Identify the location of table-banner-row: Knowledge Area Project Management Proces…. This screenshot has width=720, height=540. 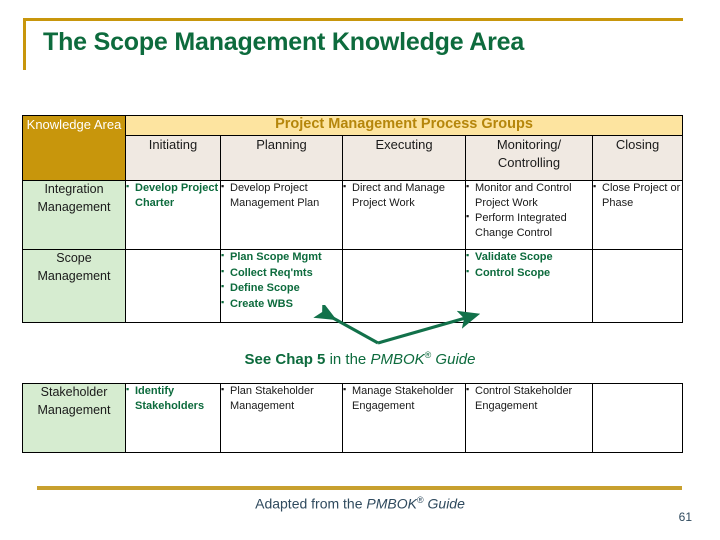
(353, 148).